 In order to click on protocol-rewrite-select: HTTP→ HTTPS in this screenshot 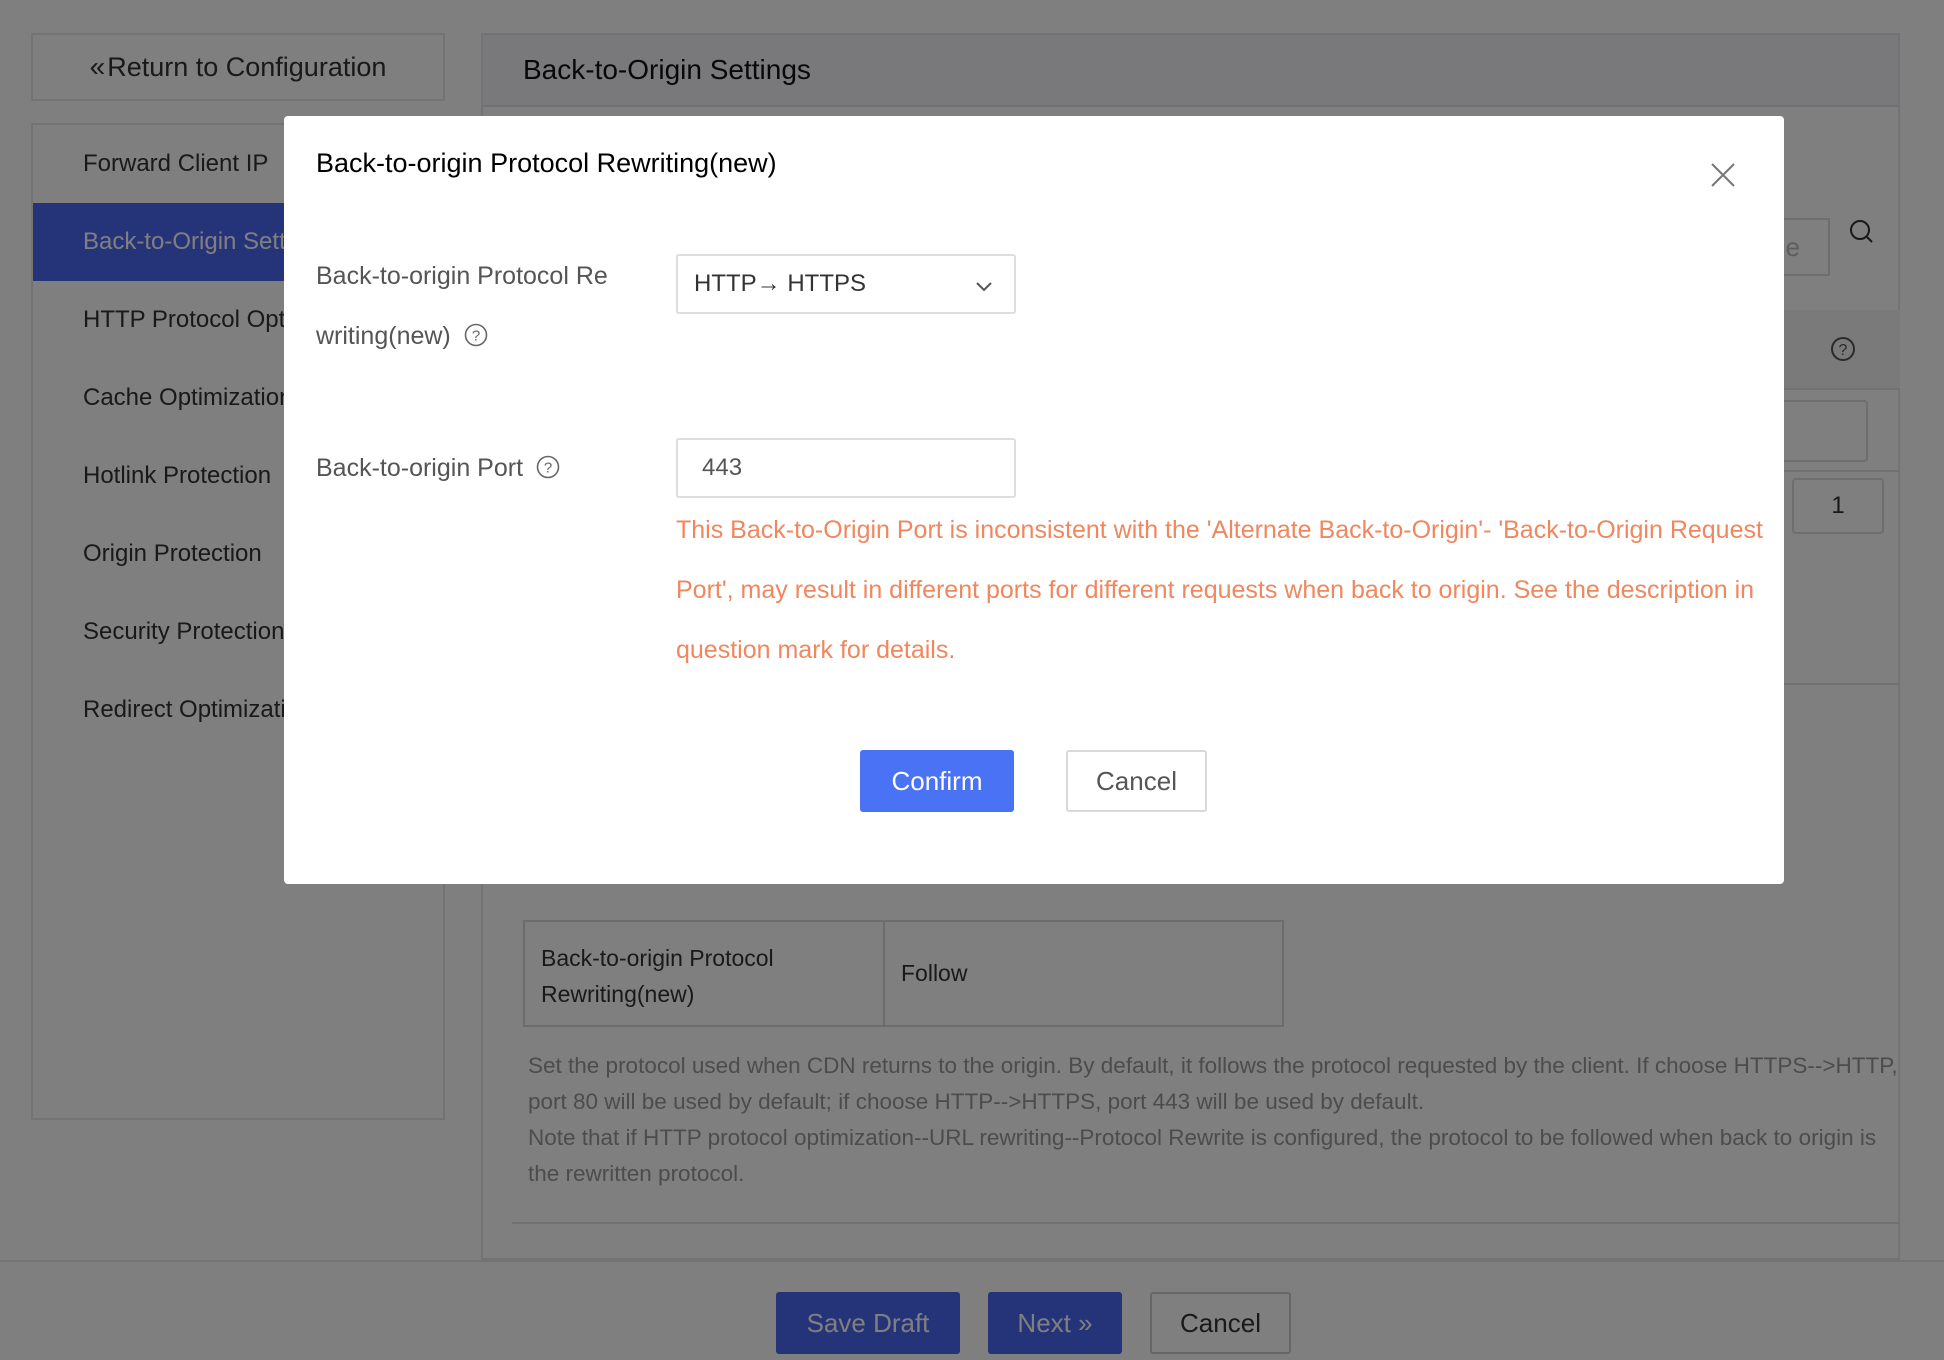, I will do `click(846, 284)`.